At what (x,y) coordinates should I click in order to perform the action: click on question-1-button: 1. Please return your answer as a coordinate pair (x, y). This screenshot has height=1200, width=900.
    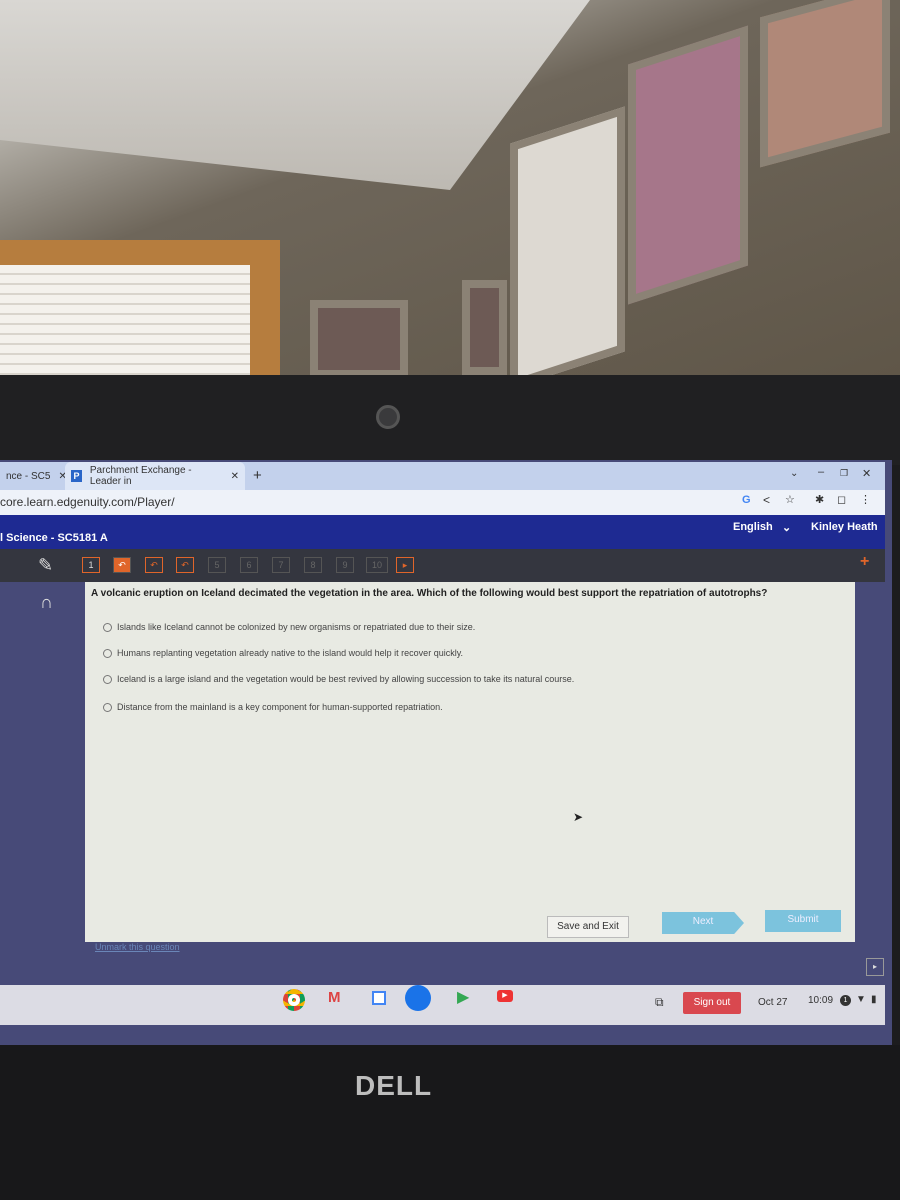
    Looking at the image, I should click on (91, 565).